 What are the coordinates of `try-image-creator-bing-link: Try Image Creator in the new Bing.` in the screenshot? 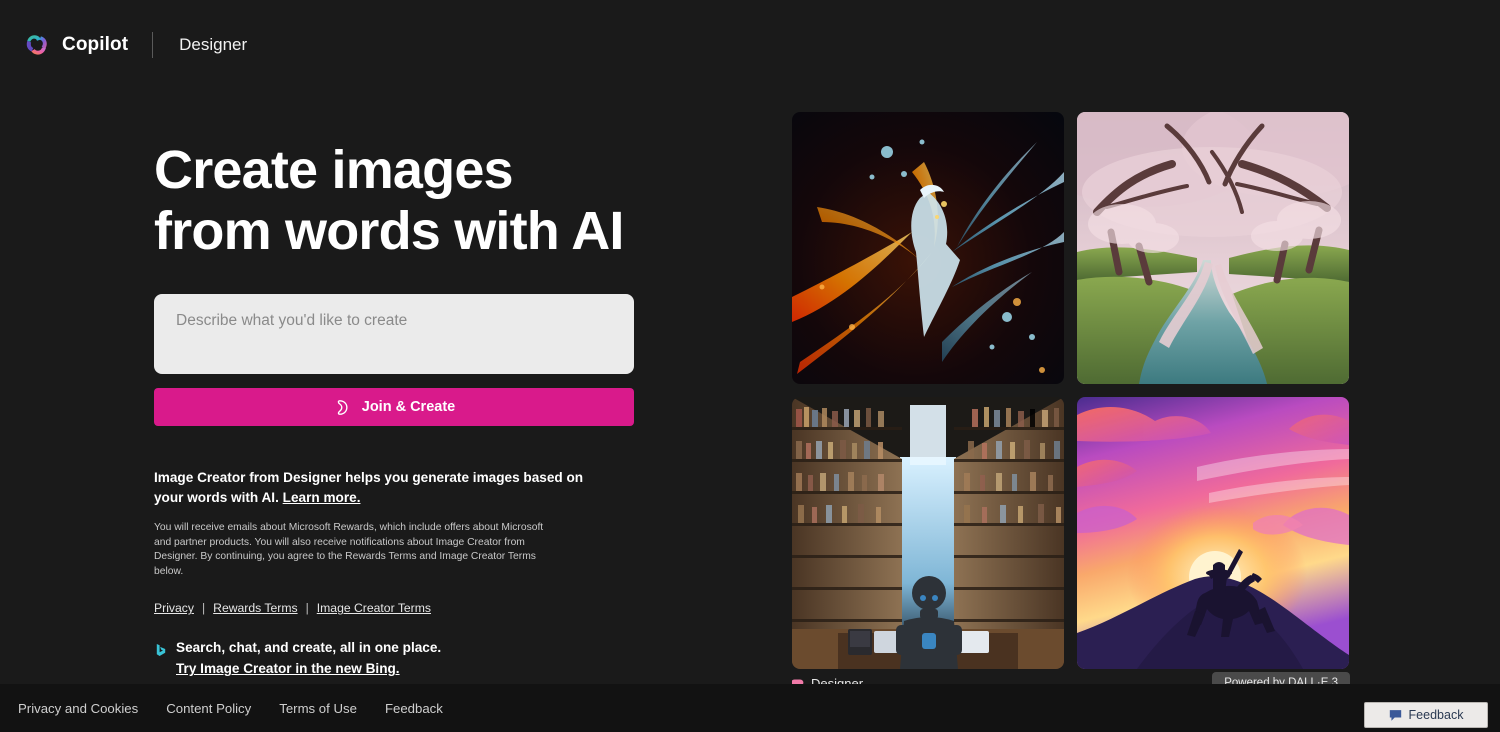 It's located at (288, 668).